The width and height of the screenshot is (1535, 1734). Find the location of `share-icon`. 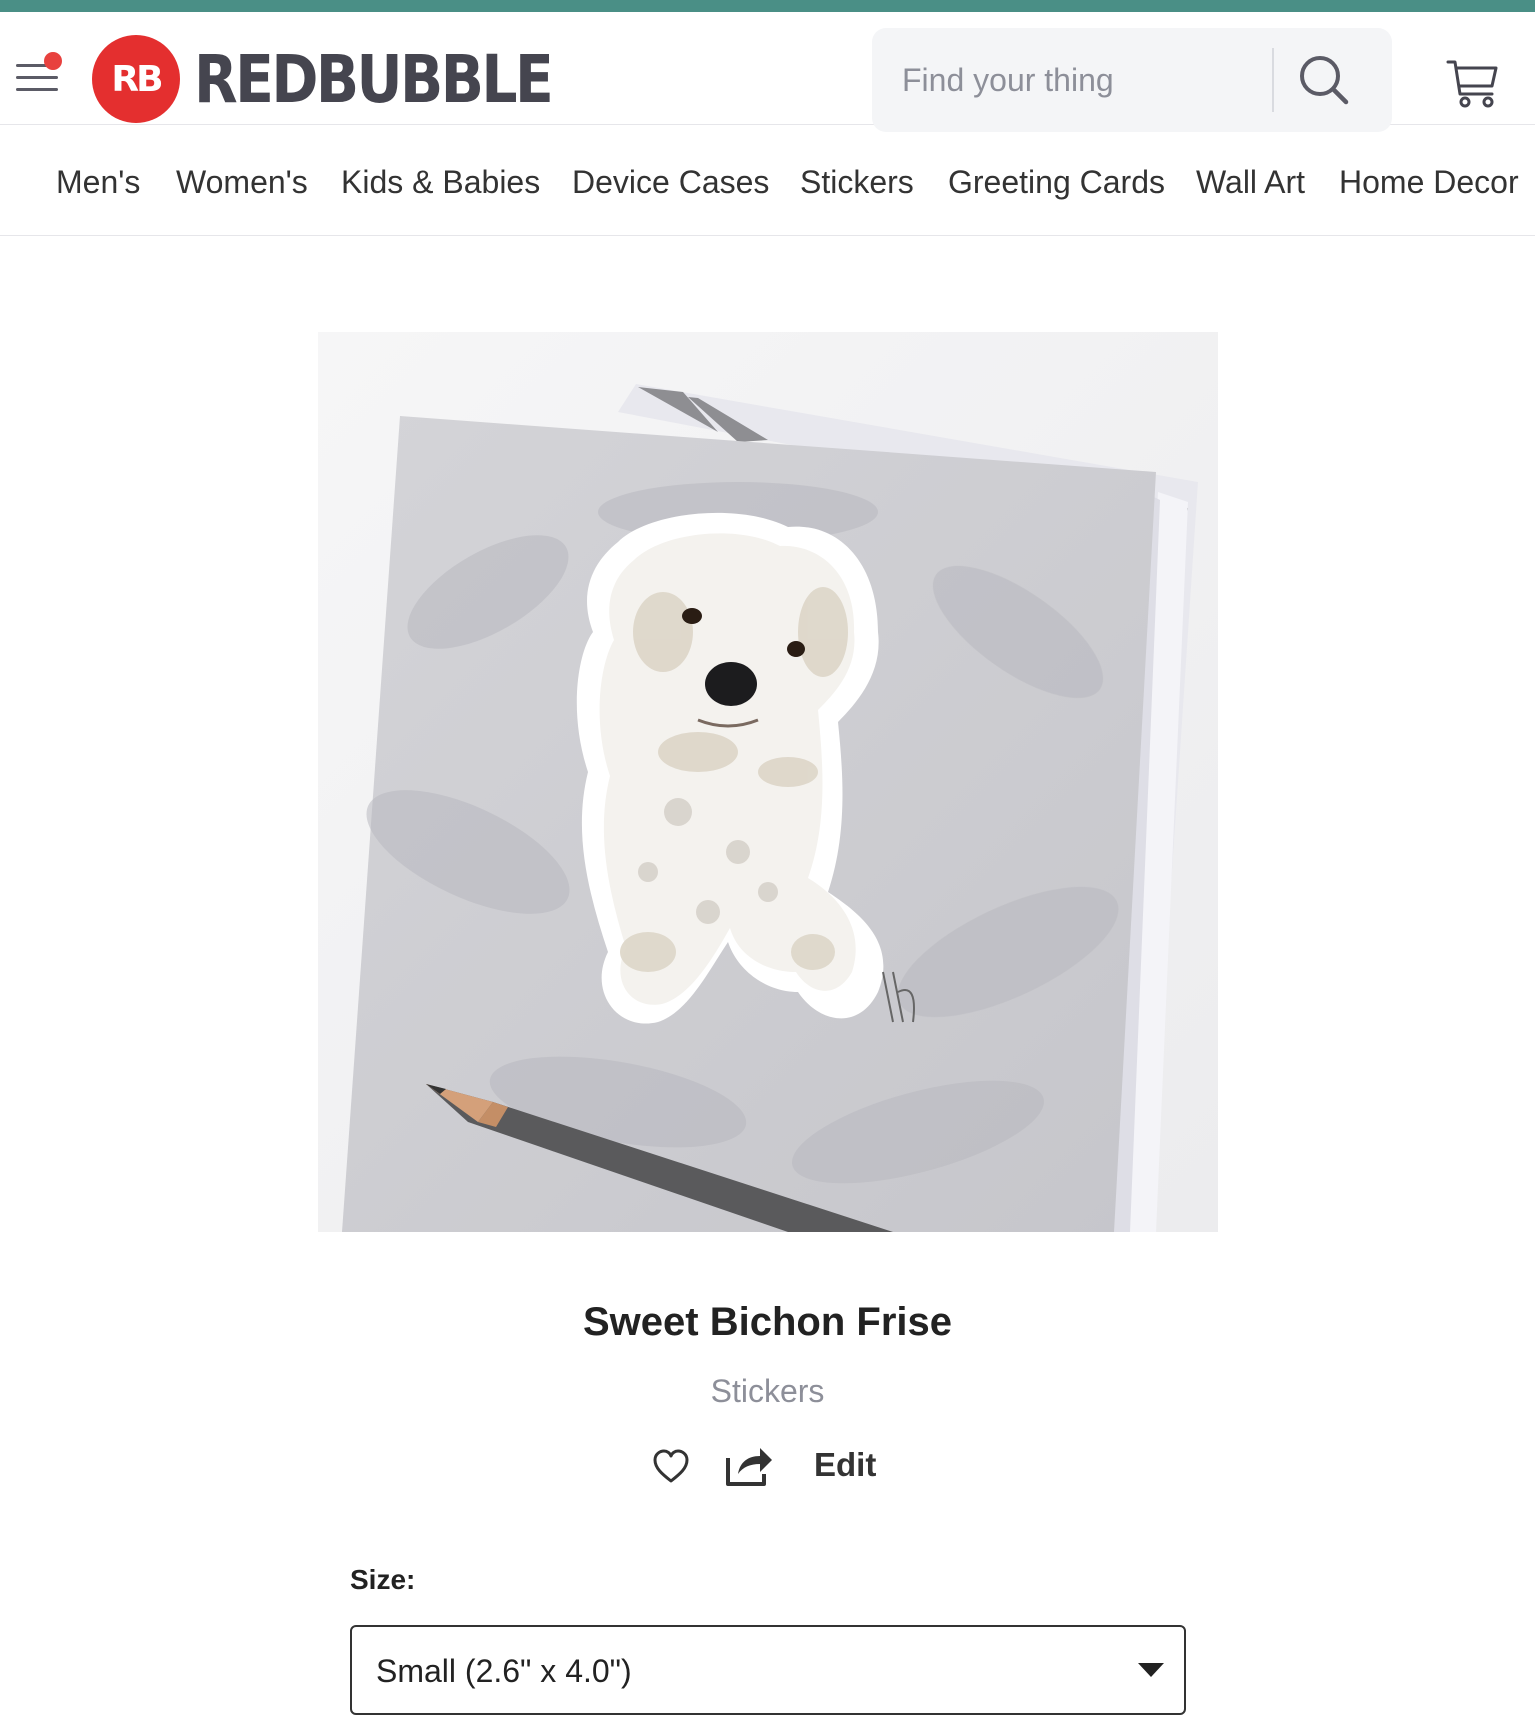

share-icon is located at coordinates (749, 1467).